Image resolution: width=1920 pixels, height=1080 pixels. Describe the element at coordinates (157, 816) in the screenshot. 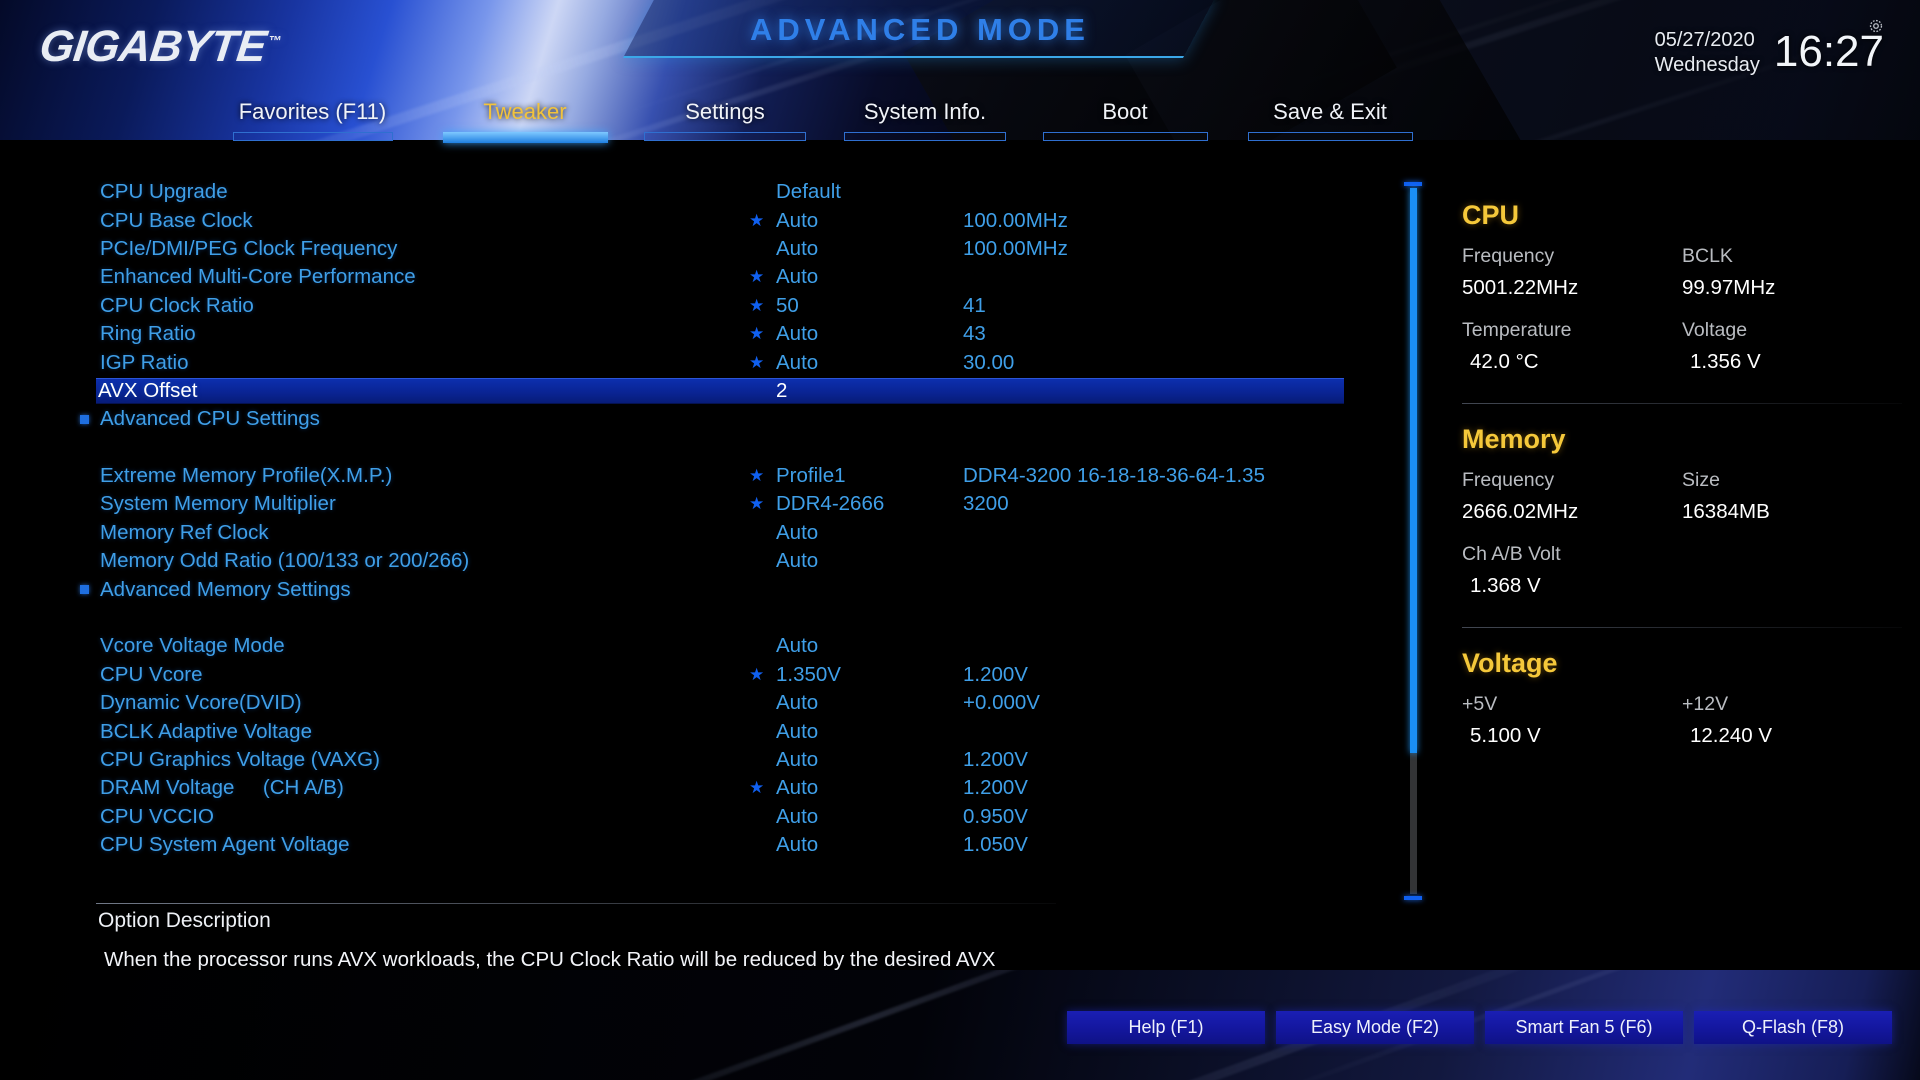

I see `setting-label: CPU VCCIO` at that location.